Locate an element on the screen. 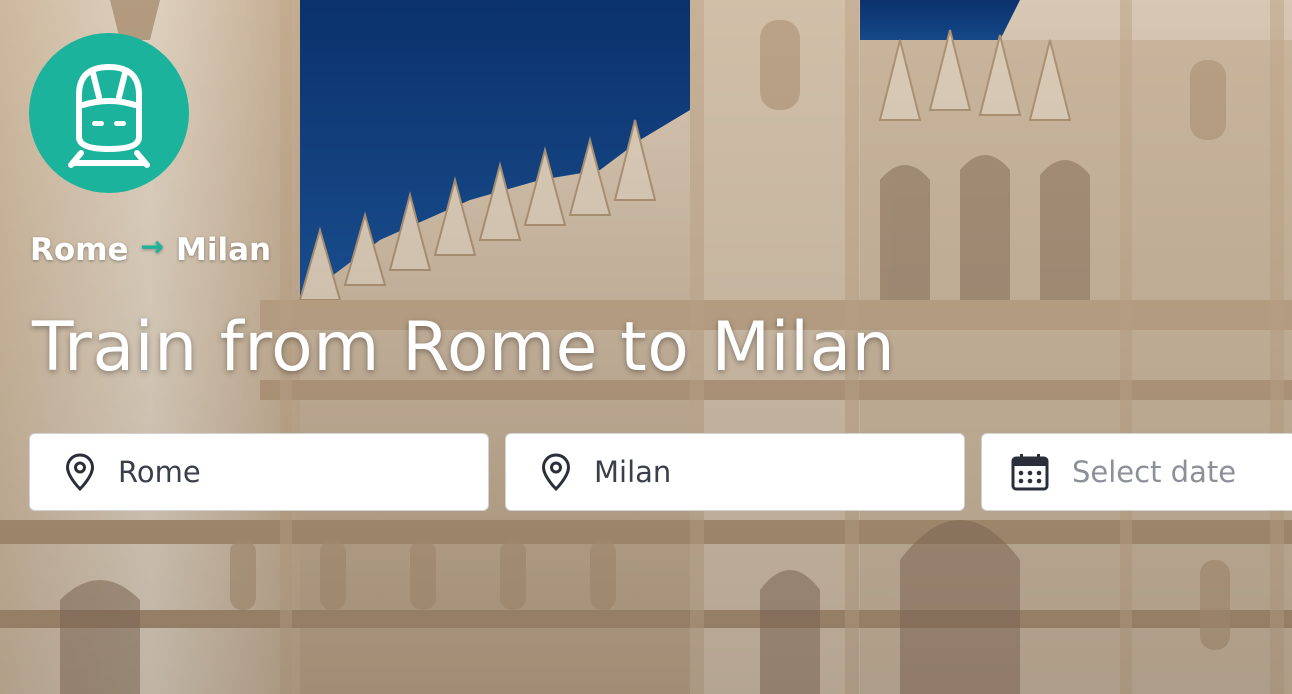 Image resolution: width=1292 pixels, height=694 pixels. page-title: Train from Rome to Milan is located at coordinates (464, 347).